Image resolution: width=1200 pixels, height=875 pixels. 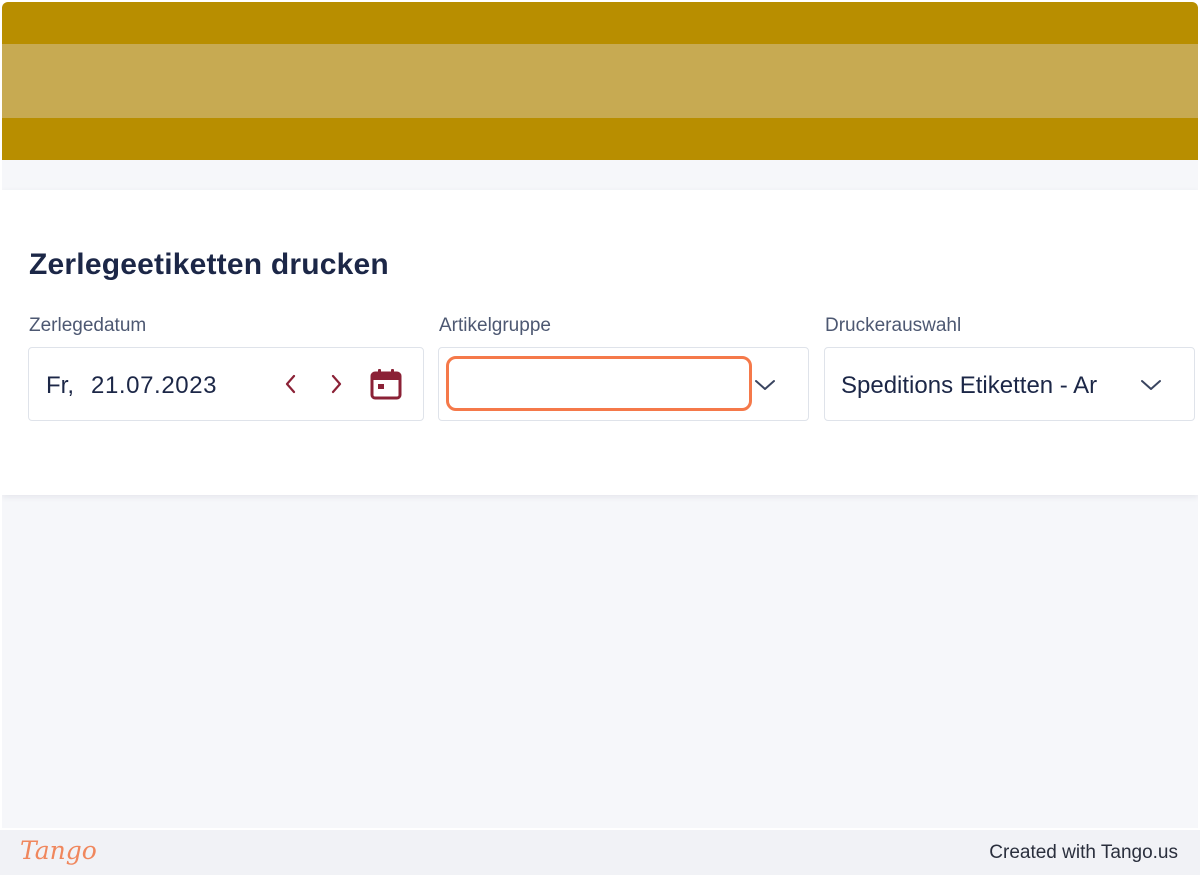 I want to click on calendar-icon, so click(x=386, y=384).